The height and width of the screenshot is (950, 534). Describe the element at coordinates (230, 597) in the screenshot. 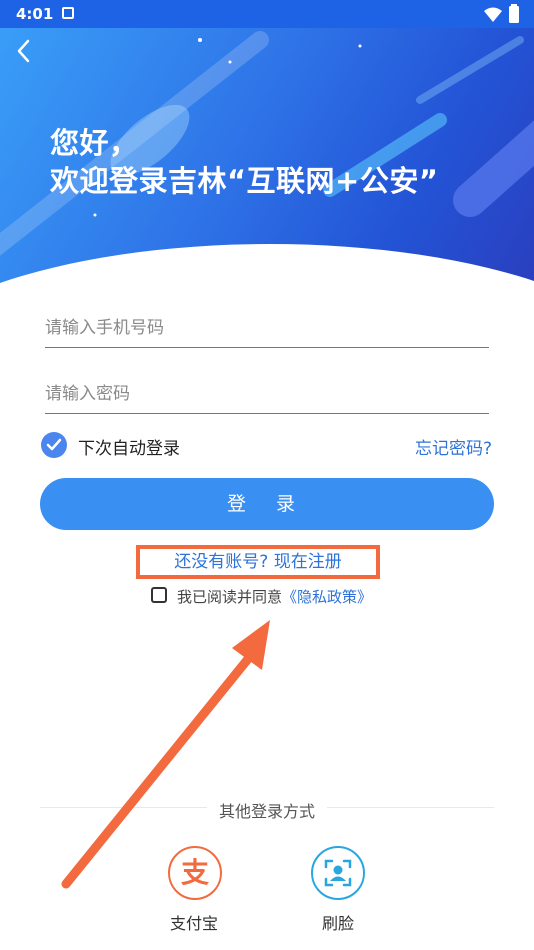

I see `agree-prefix: 我已阅读并同意` at that location.